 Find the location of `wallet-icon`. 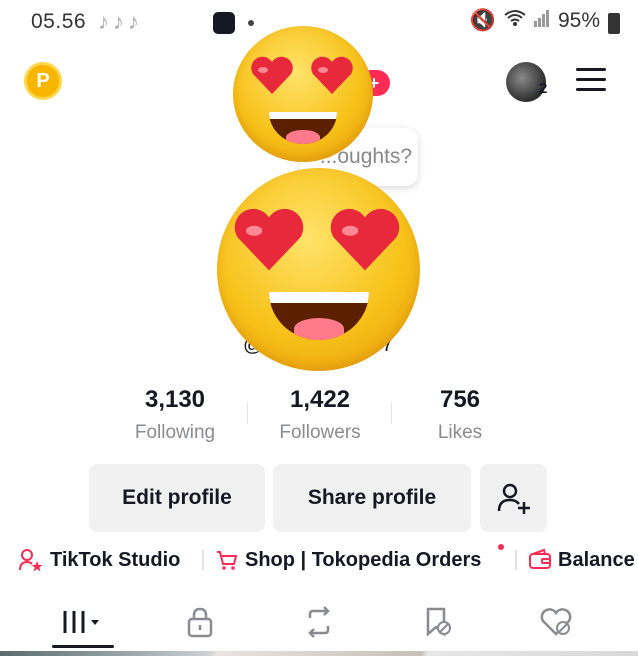

wallet-icon is located at coordinates (540, 560).